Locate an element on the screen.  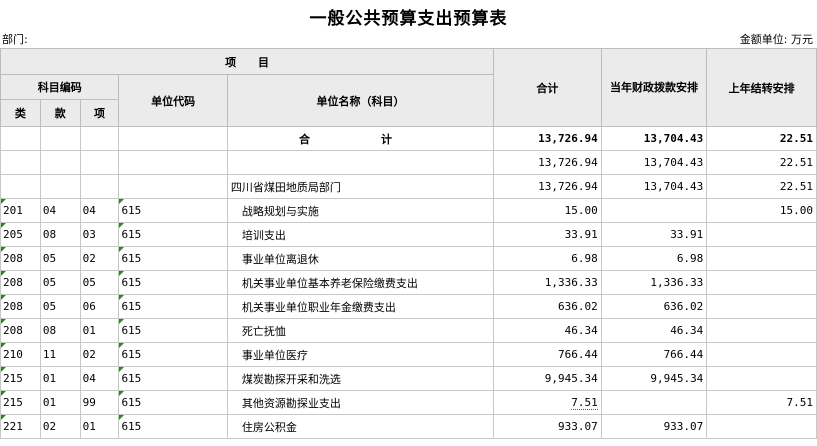
code-xiang: 05 is located at coordinates (99, 282).